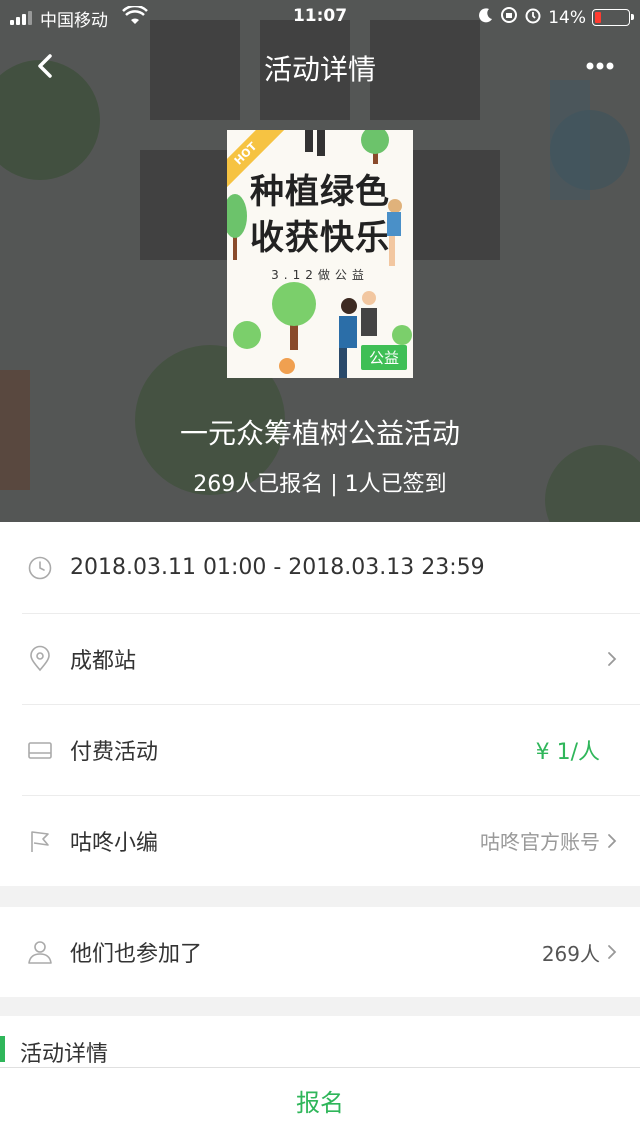  Describe the element at coordinates (320, 1102) in the screenshot. I see `signup-button: 报名` at that location.